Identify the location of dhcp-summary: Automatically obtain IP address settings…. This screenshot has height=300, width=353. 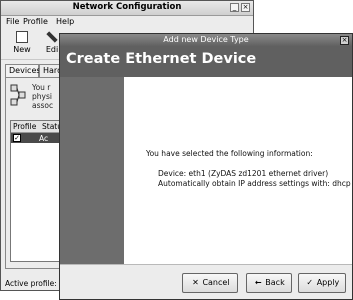
(254, 183).